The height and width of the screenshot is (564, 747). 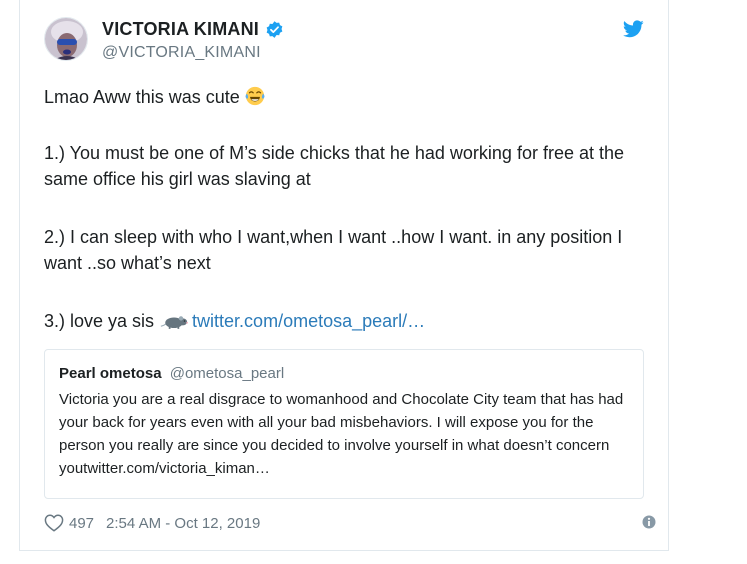 I want to click on verified-badge-icon, so click(x=274, y=29).